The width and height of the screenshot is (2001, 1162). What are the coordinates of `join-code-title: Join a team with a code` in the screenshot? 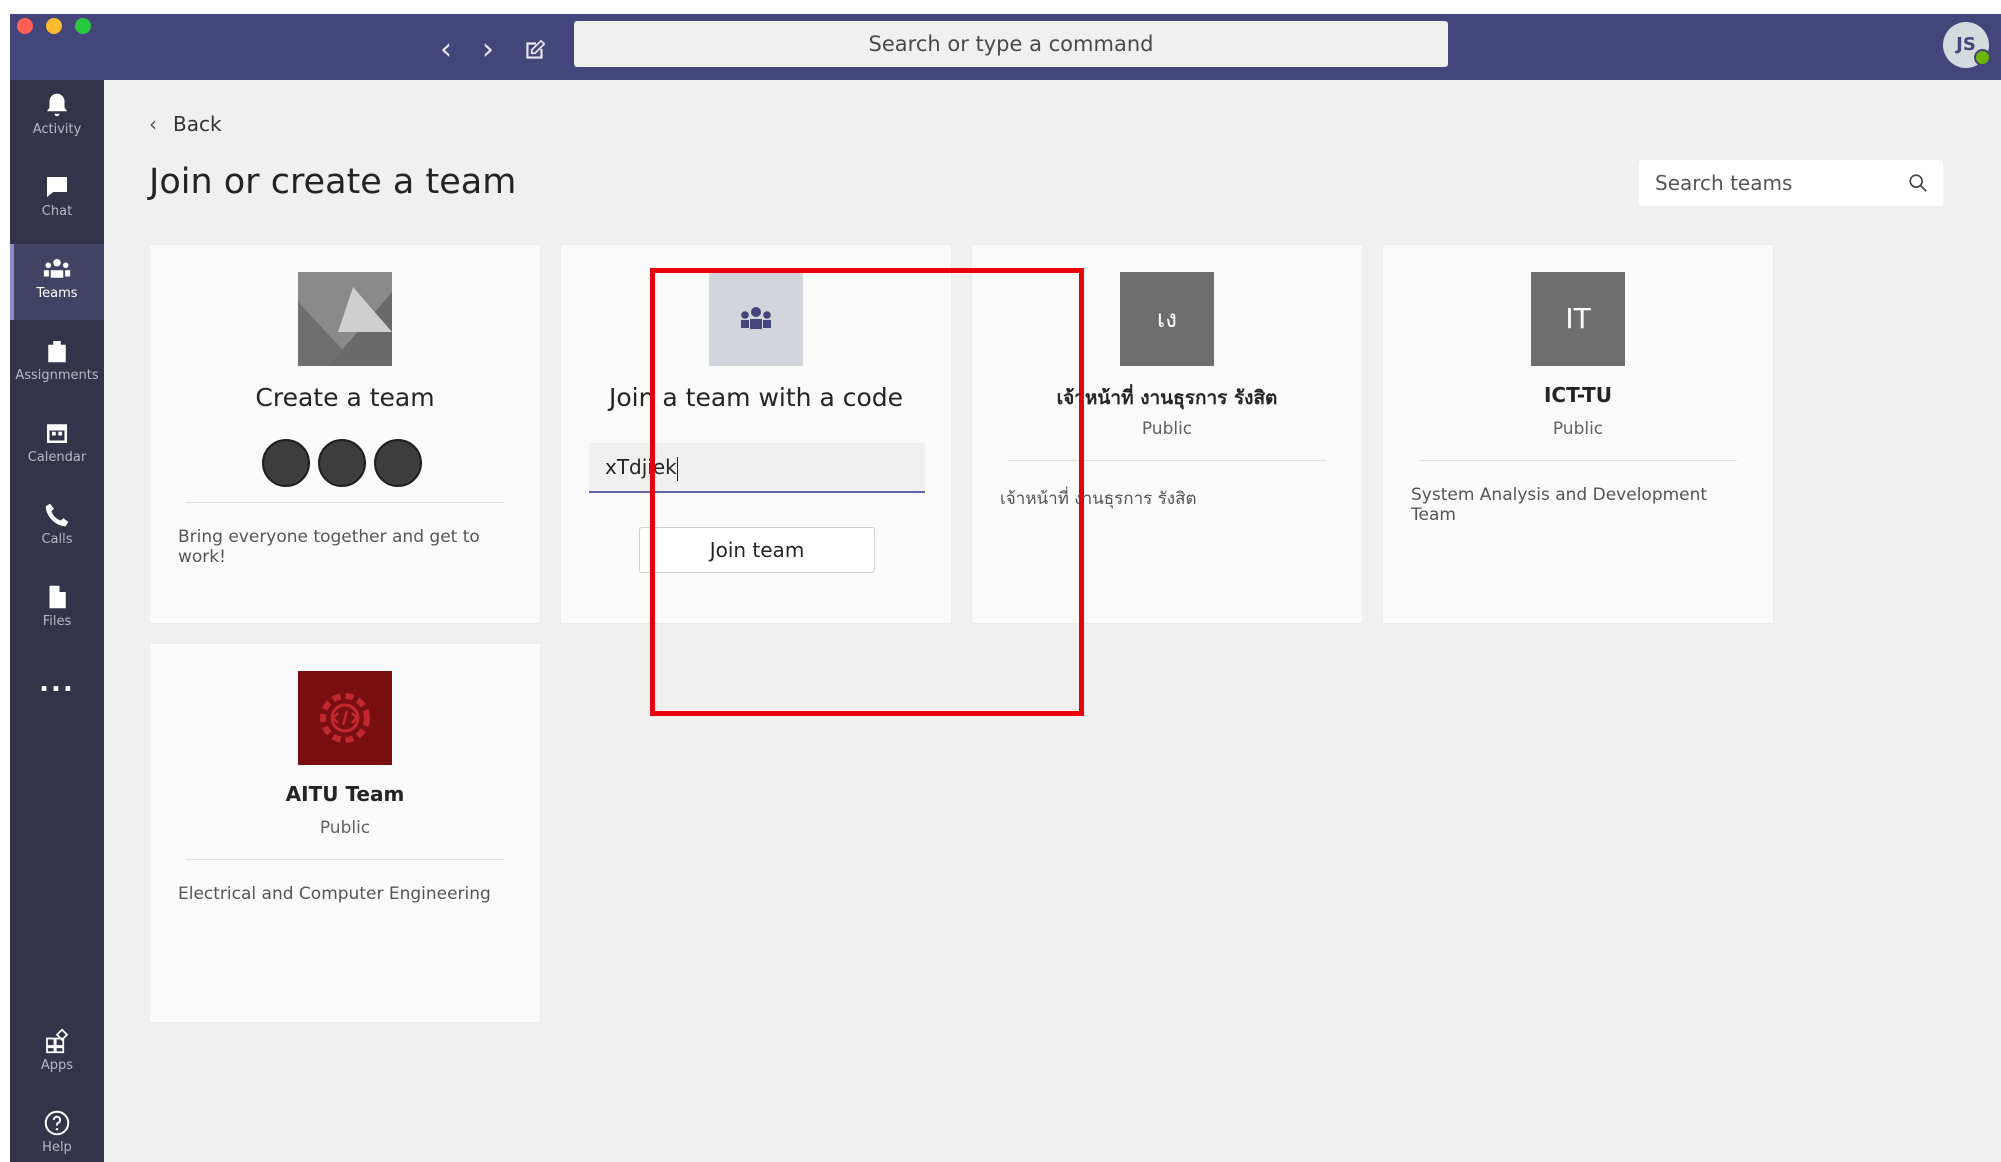 It's located at (756, 397).